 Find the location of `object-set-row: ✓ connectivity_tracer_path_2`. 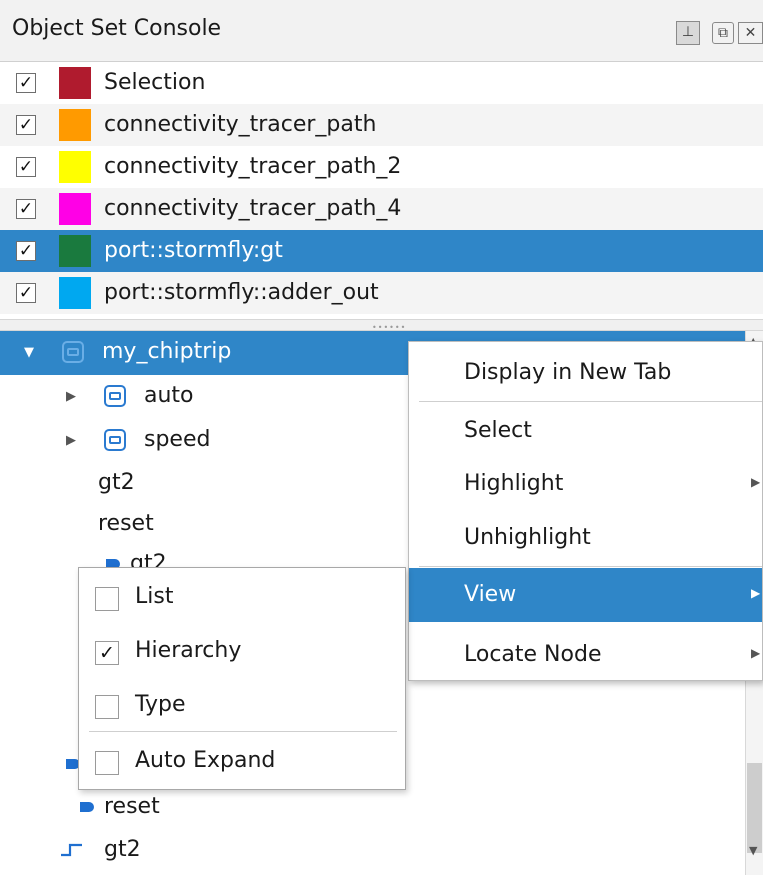

object-set-row: ✓ connectivity_tracer_path_2 is located at coordinates (381, 167).